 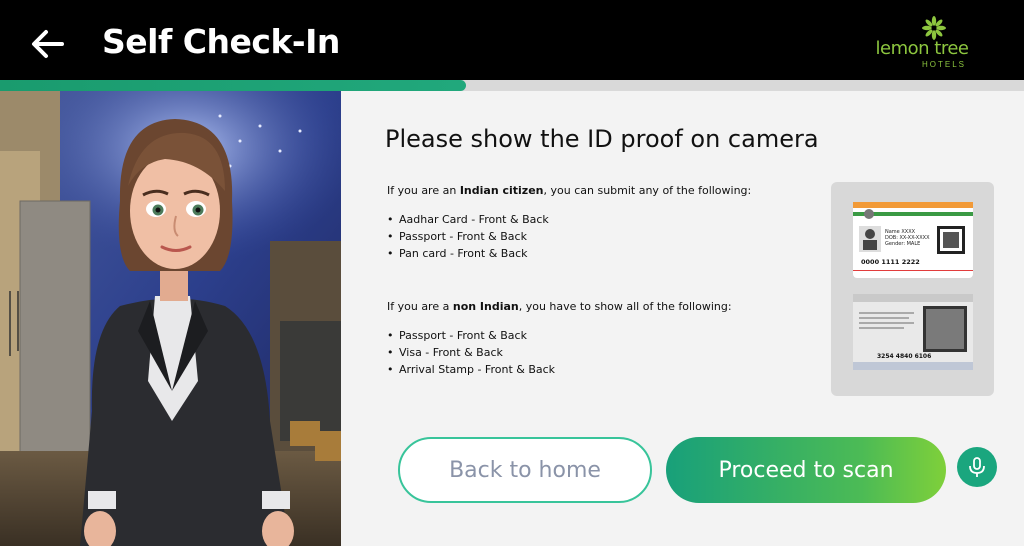 I want to click on list-item: Pan card - Front & Back, so click(x=468, y=253).